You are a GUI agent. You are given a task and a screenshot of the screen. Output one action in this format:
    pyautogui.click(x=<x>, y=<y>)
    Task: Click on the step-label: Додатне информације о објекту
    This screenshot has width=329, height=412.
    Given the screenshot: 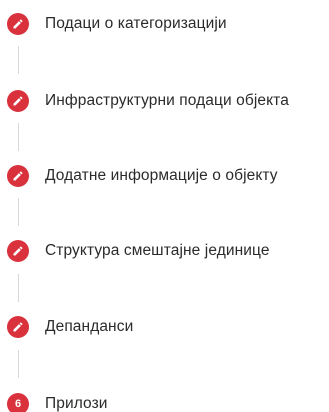 What is the action you would take?
    pyautogui.click(x=161, y=175)
    